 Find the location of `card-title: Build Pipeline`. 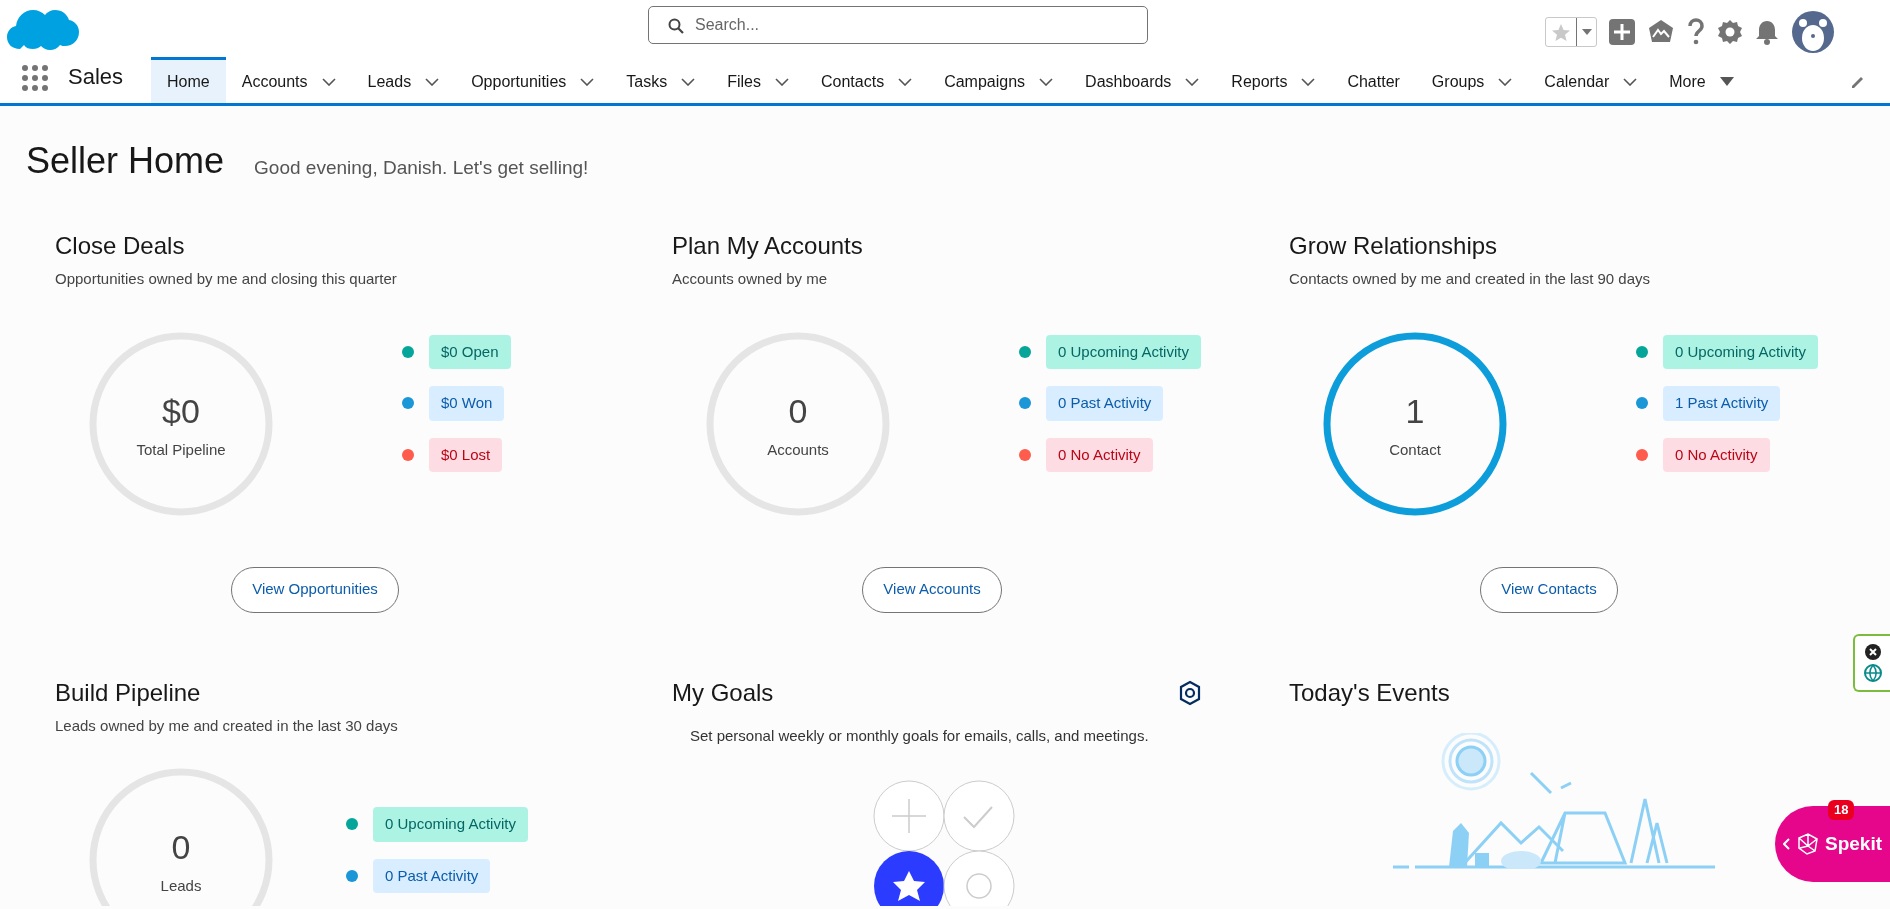

card-title: Build Pipeline is located at coordinates (128, 692).